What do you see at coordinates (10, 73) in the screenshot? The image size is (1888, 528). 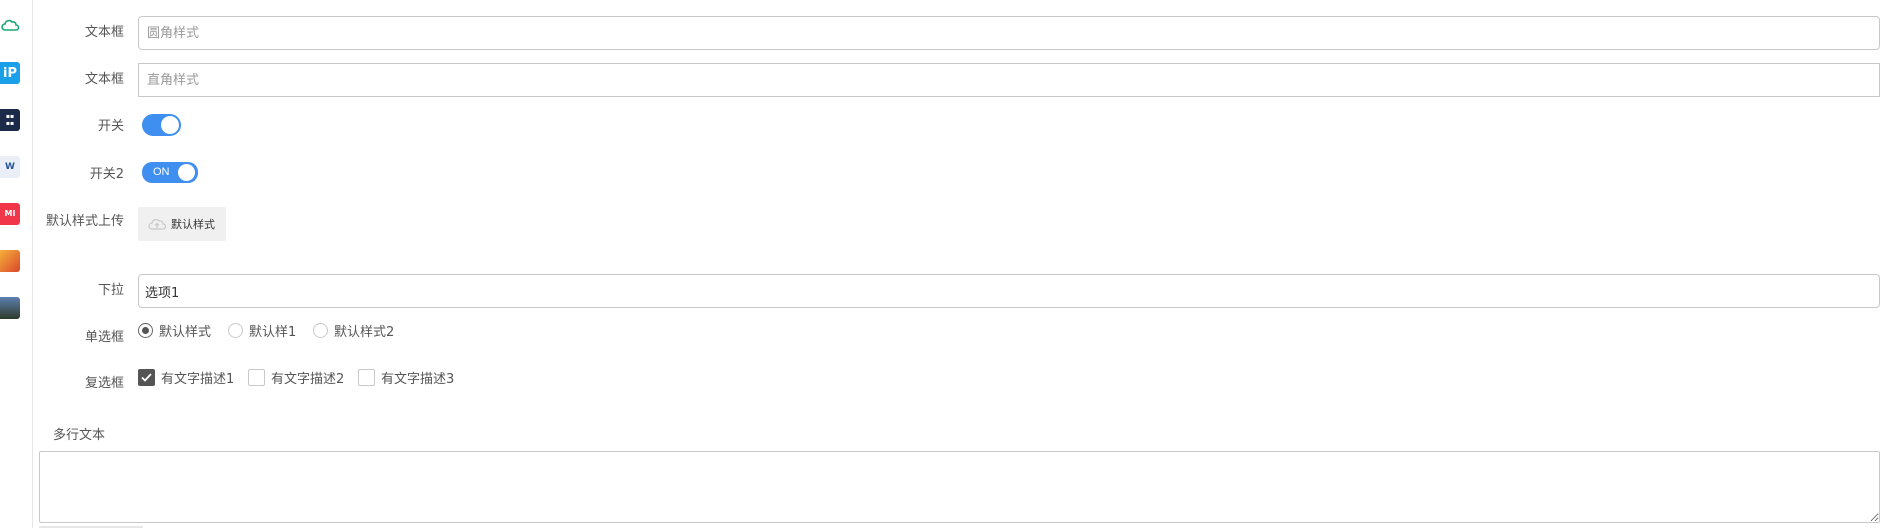 I see `ip-app-icon: iP` at bounding box center [10, 73].